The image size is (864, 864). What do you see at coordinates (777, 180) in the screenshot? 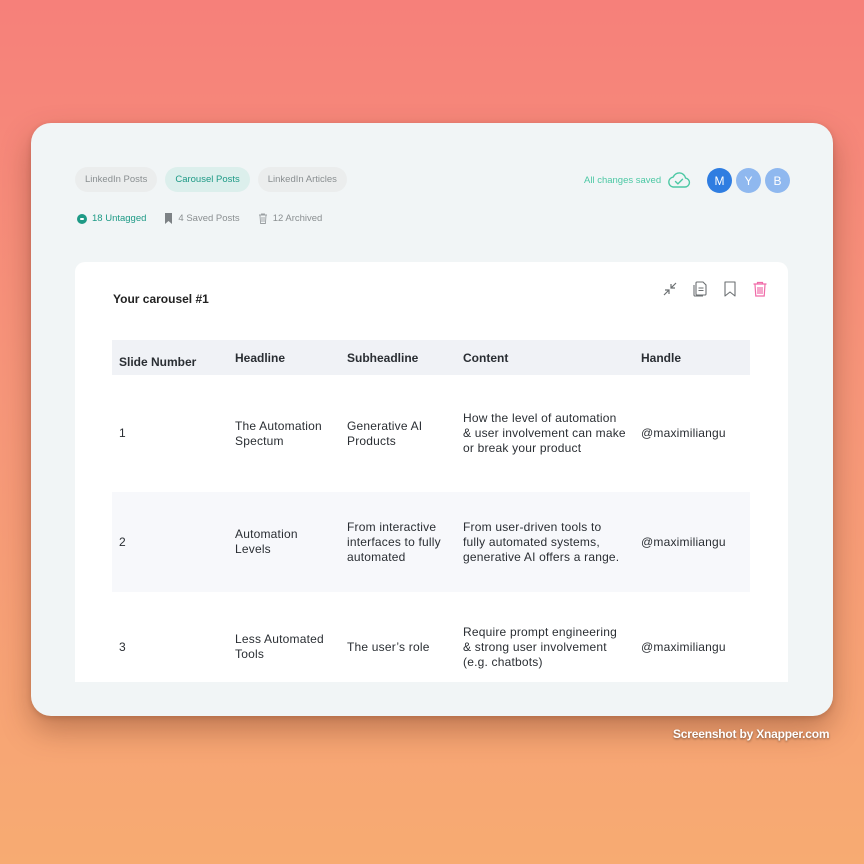
I see `avatar: B` at bounding box center [777, 180].